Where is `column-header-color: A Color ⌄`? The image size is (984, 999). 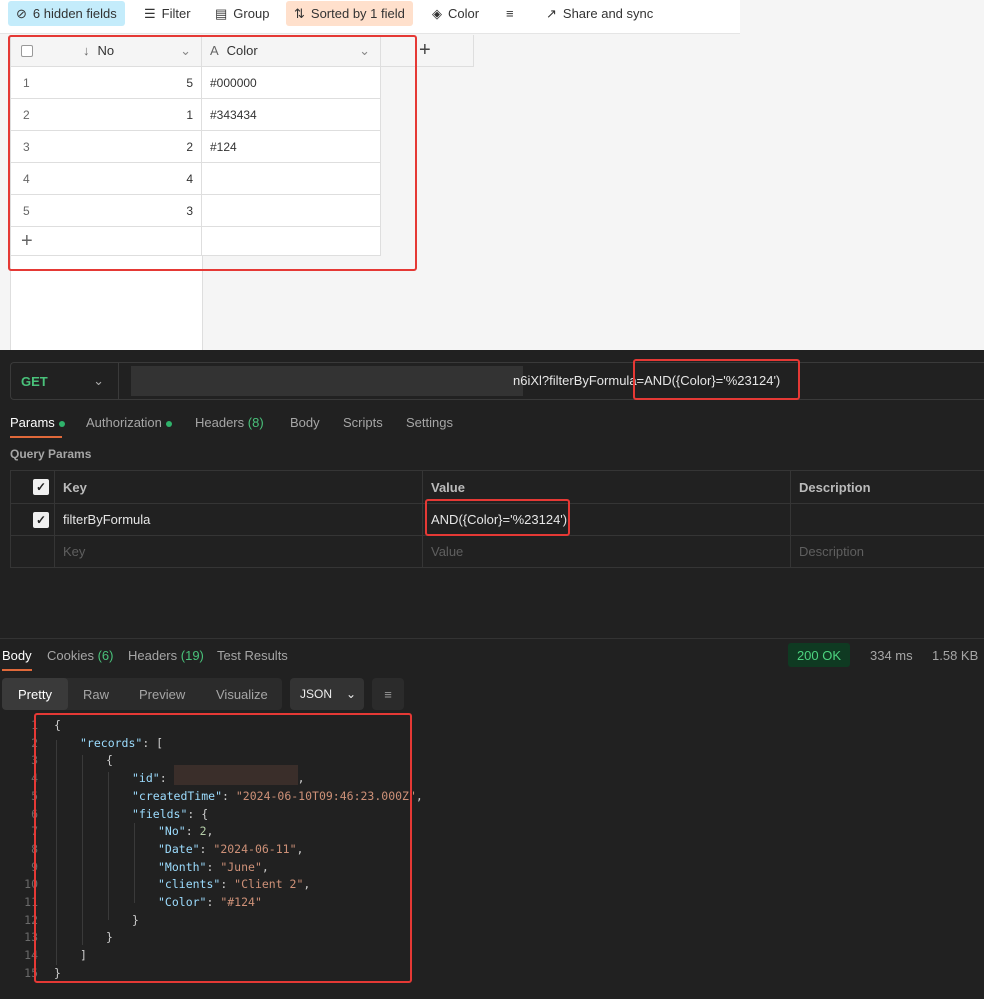 column-header-color: A Color ⌄ is located at coordinates (291, 51).